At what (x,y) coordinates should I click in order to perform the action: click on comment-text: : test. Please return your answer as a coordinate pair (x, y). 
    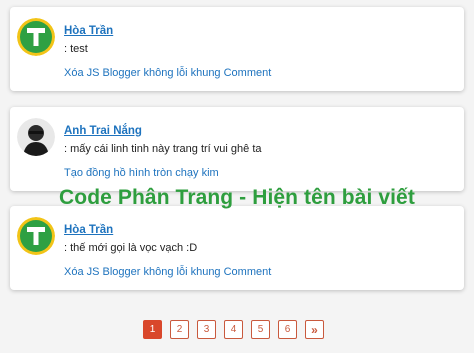
    Looking at the image, I should click on (76, 49).